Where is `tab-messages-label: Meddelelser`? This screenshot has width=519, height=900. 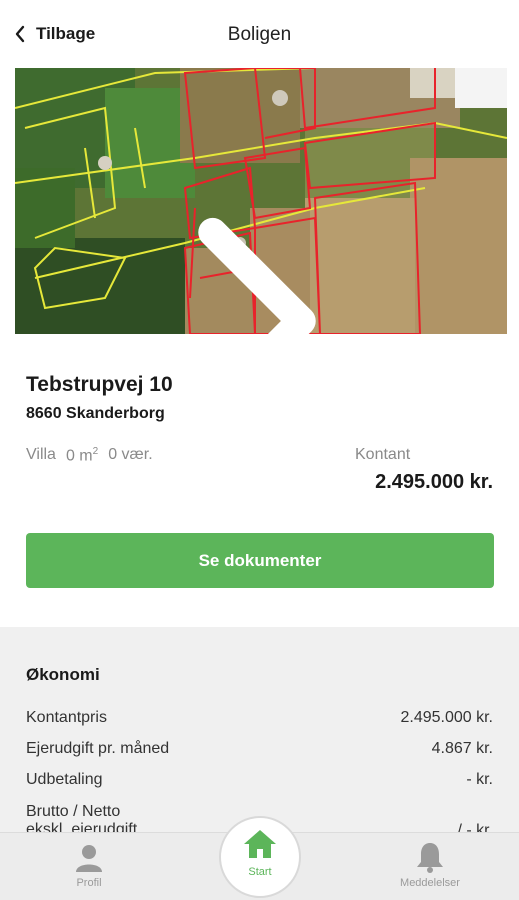 tab-messages-label: Meddelelser is located at coordinates (430, 883).